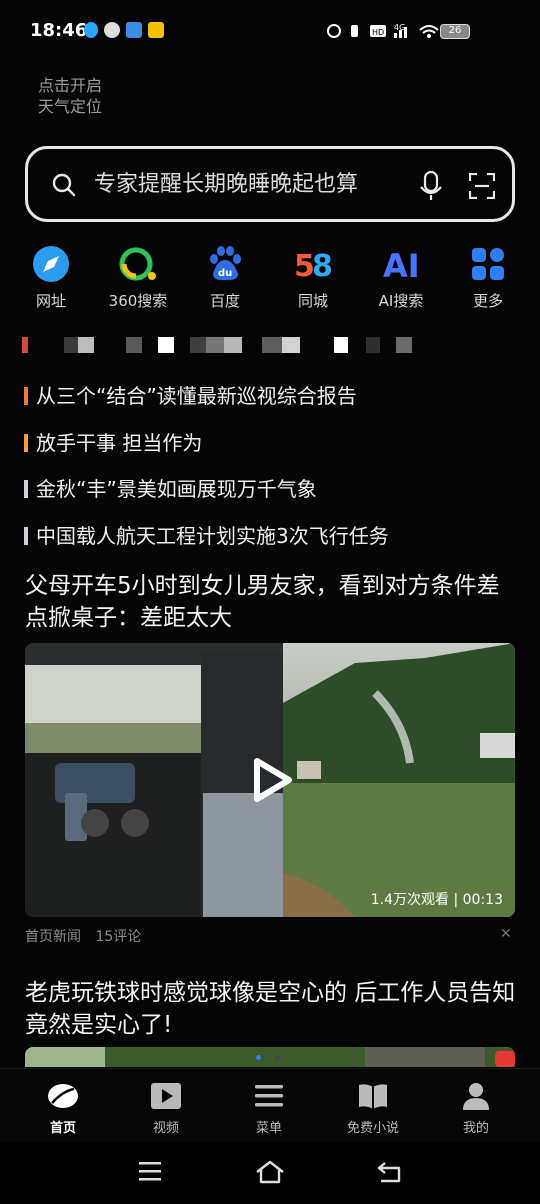 This screenshot has height=1204, width=540. What do you see at coordinates (476, 1096) in the screenshot?
I see `person-icon` at bounding box center [476, 1096].